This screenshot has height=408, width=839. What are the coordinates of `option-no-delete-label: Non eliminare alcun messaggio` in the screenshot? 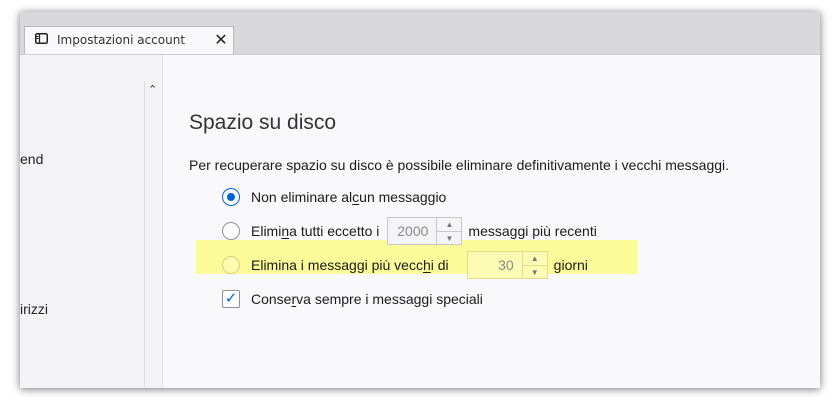 It's located at (349, 197).